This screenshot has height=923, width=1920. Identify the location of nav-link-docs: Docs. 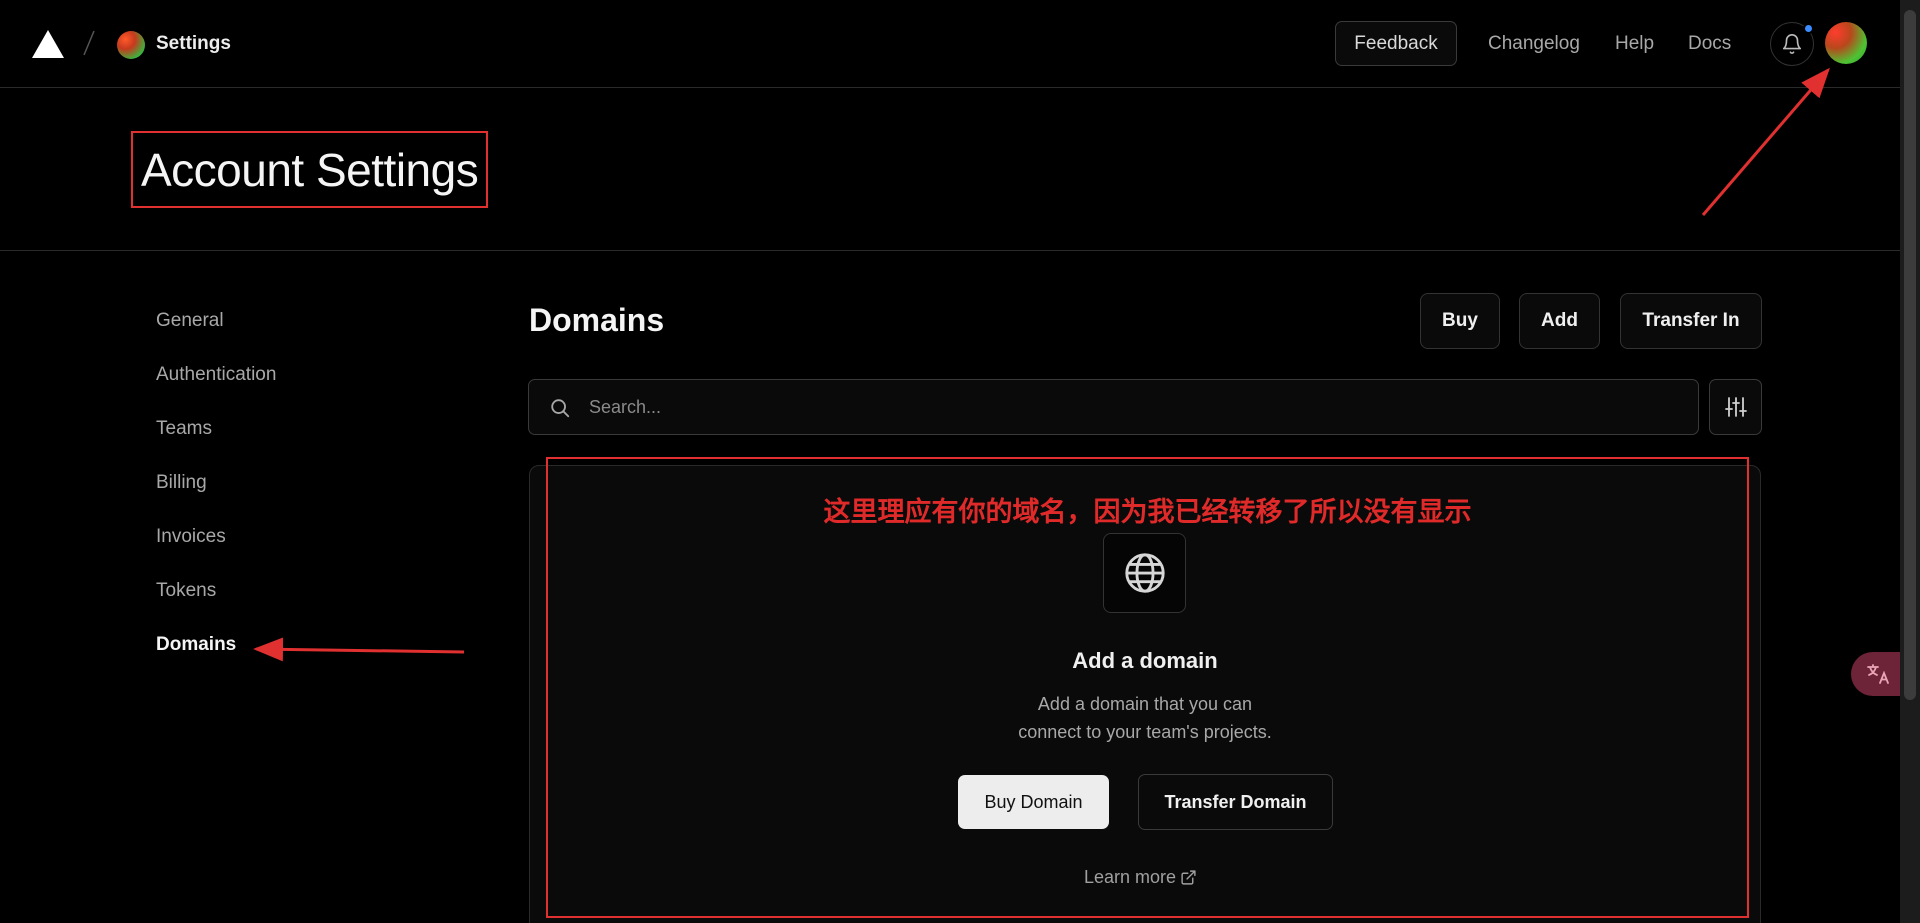
(1709, 44).